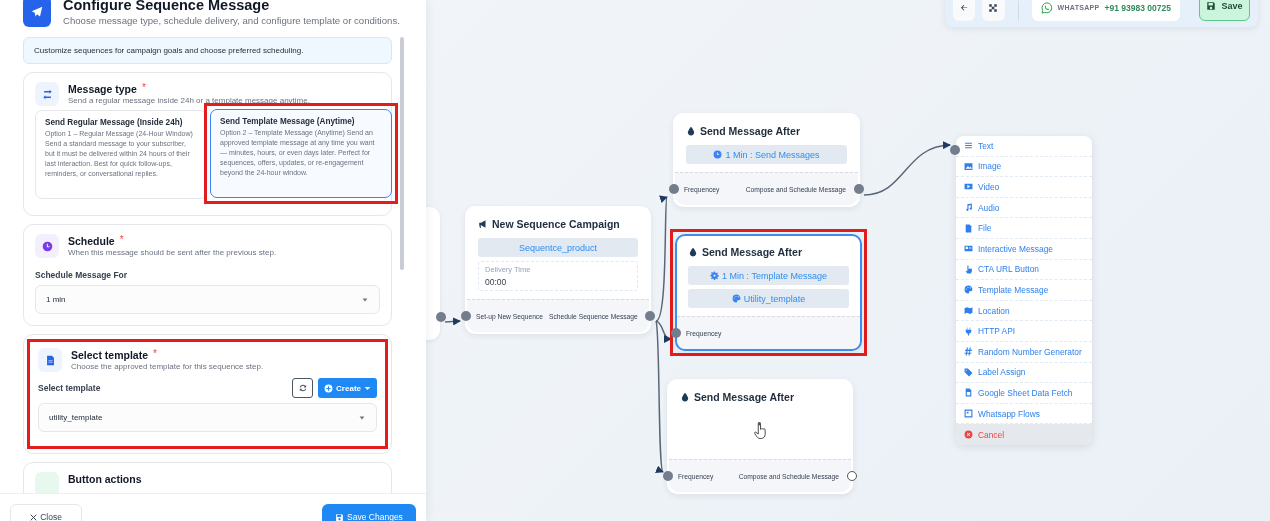 The height and width of the screenshot is (521, 1270). I want to click on field-label: Schedule Message For, so click(82, 275).